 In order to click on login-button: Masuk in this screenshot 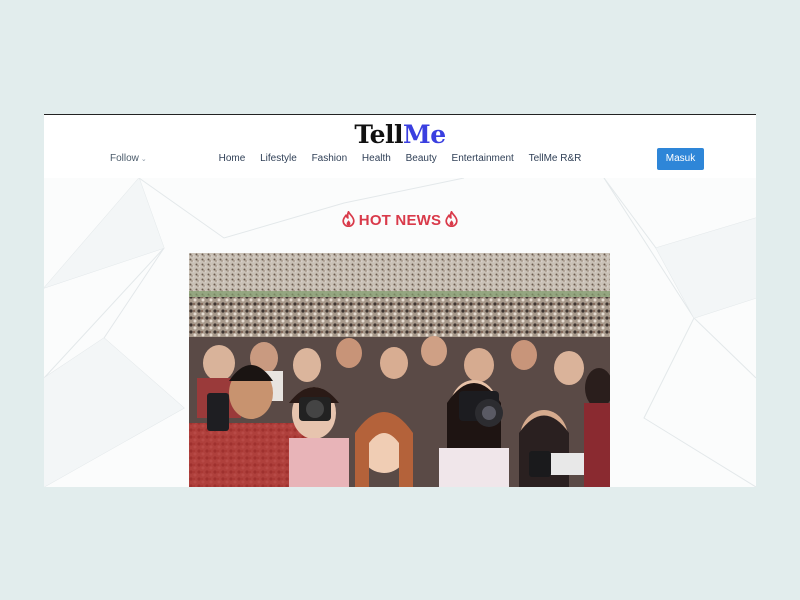, I will do `click(680, 159)`.